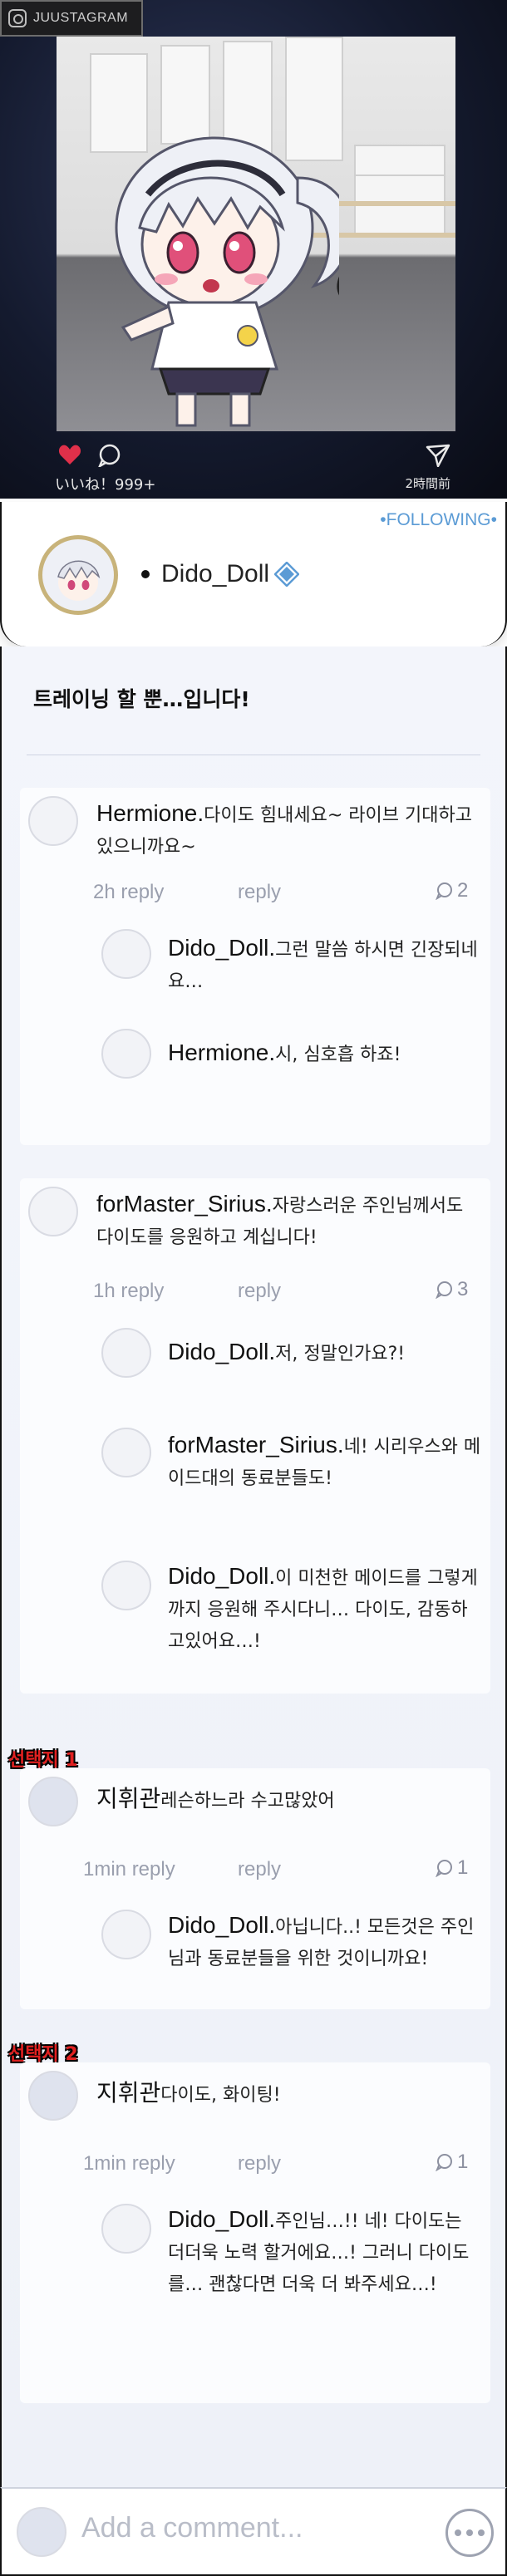 The image size is (507, 2576). What do you see at coordinates (469, 2533) in the screenshot?
I see `more-dots-icon` at bounding box center [469, 2533].